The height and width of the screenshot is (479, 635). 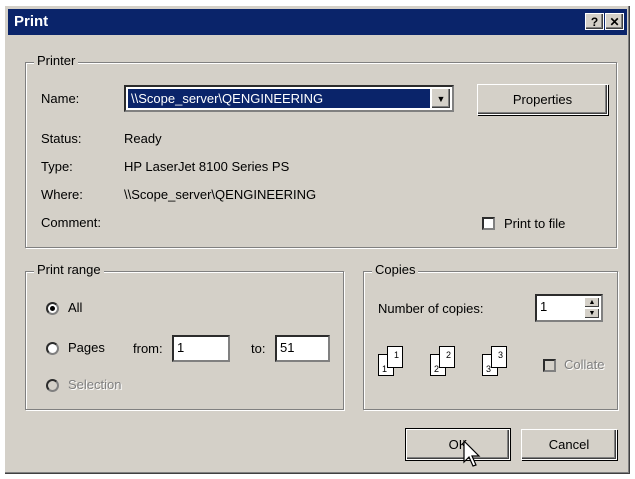 I want to click on printer-name-value: \\Scope_server\QENGINEERING, so click(x=279, y=98).